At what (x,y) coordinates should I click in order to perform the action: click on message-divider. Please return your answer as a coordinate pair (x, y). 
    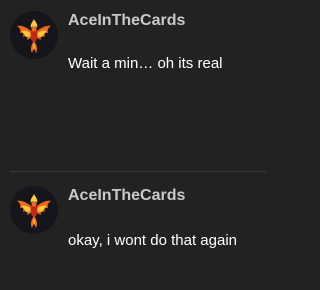
    Looking at the image, I should click on (138, 171).